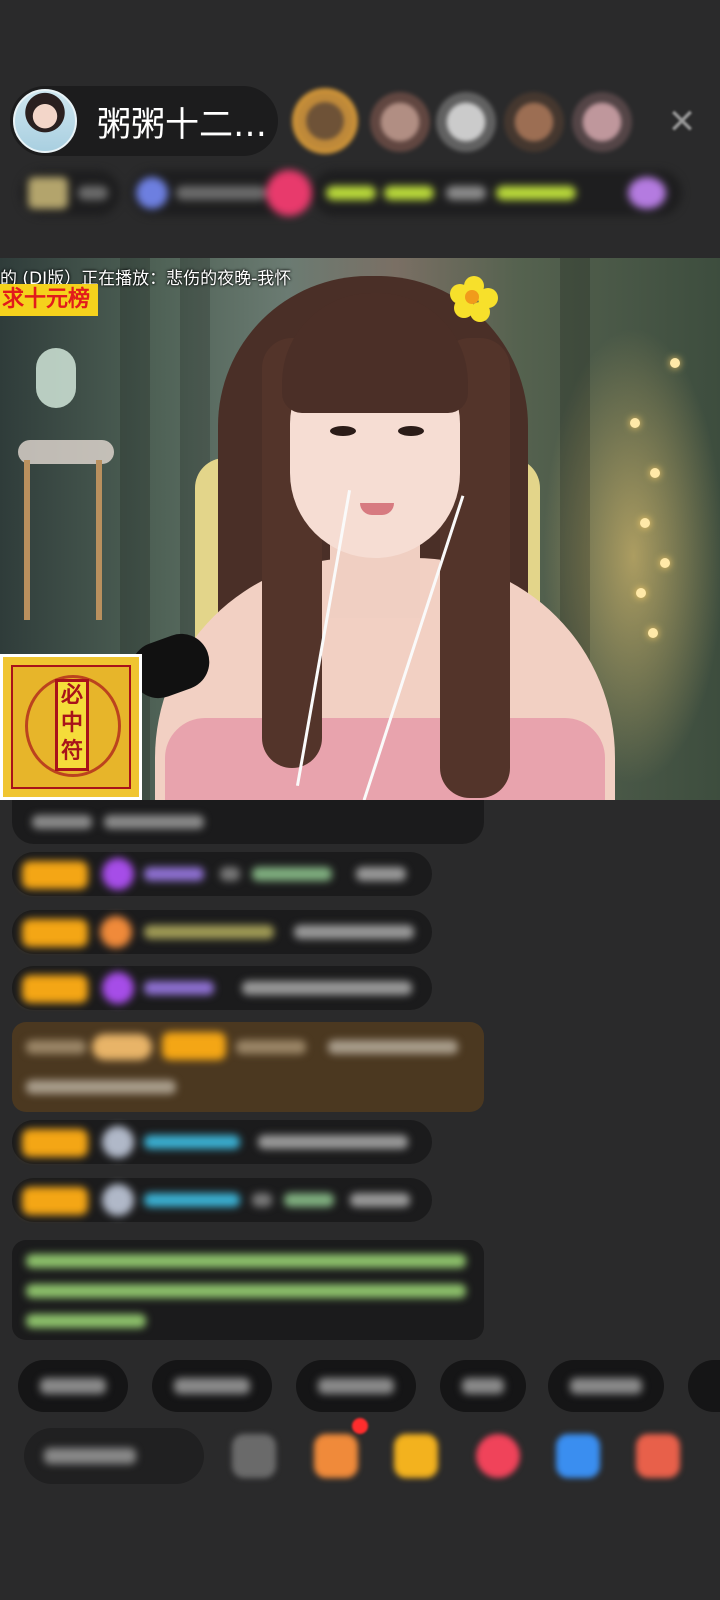  I want to click on gift-box-icon, so click(336, 1456).